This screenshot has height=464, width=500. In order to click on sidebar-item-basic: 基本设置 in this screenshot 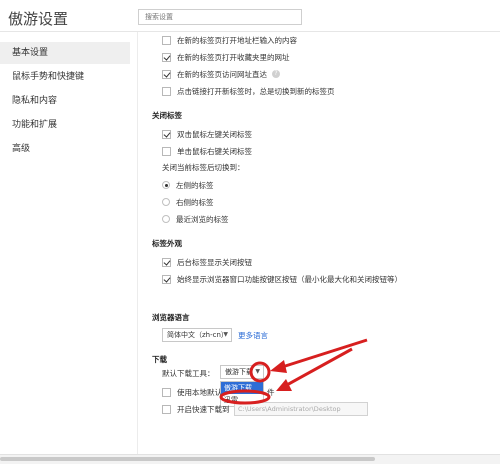, I will do `click(65, 53)`.